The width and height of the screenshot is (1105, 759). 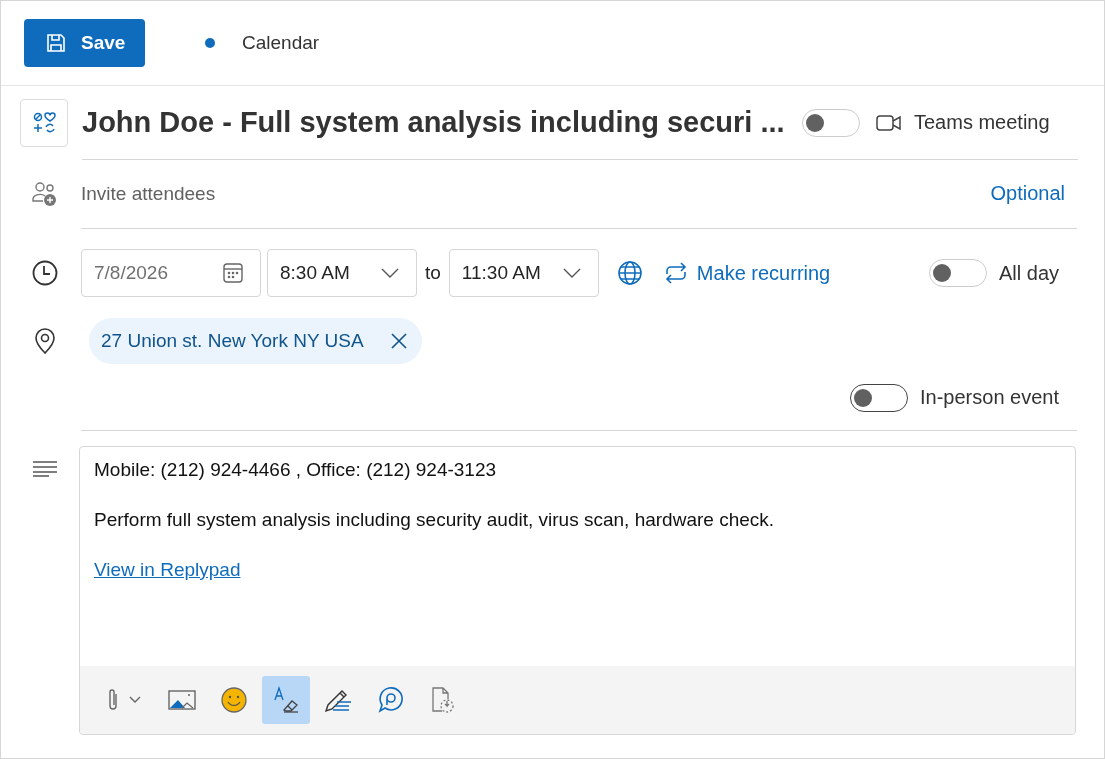 I want to click on calendar-icon, so click(x=233, y=273).